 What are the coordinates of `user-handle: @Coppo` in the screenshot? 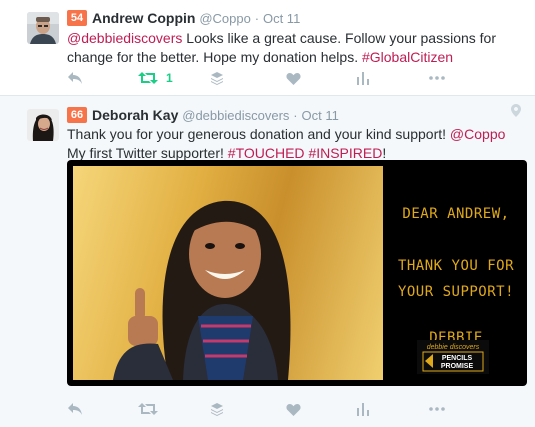 It's located at (225, 18).